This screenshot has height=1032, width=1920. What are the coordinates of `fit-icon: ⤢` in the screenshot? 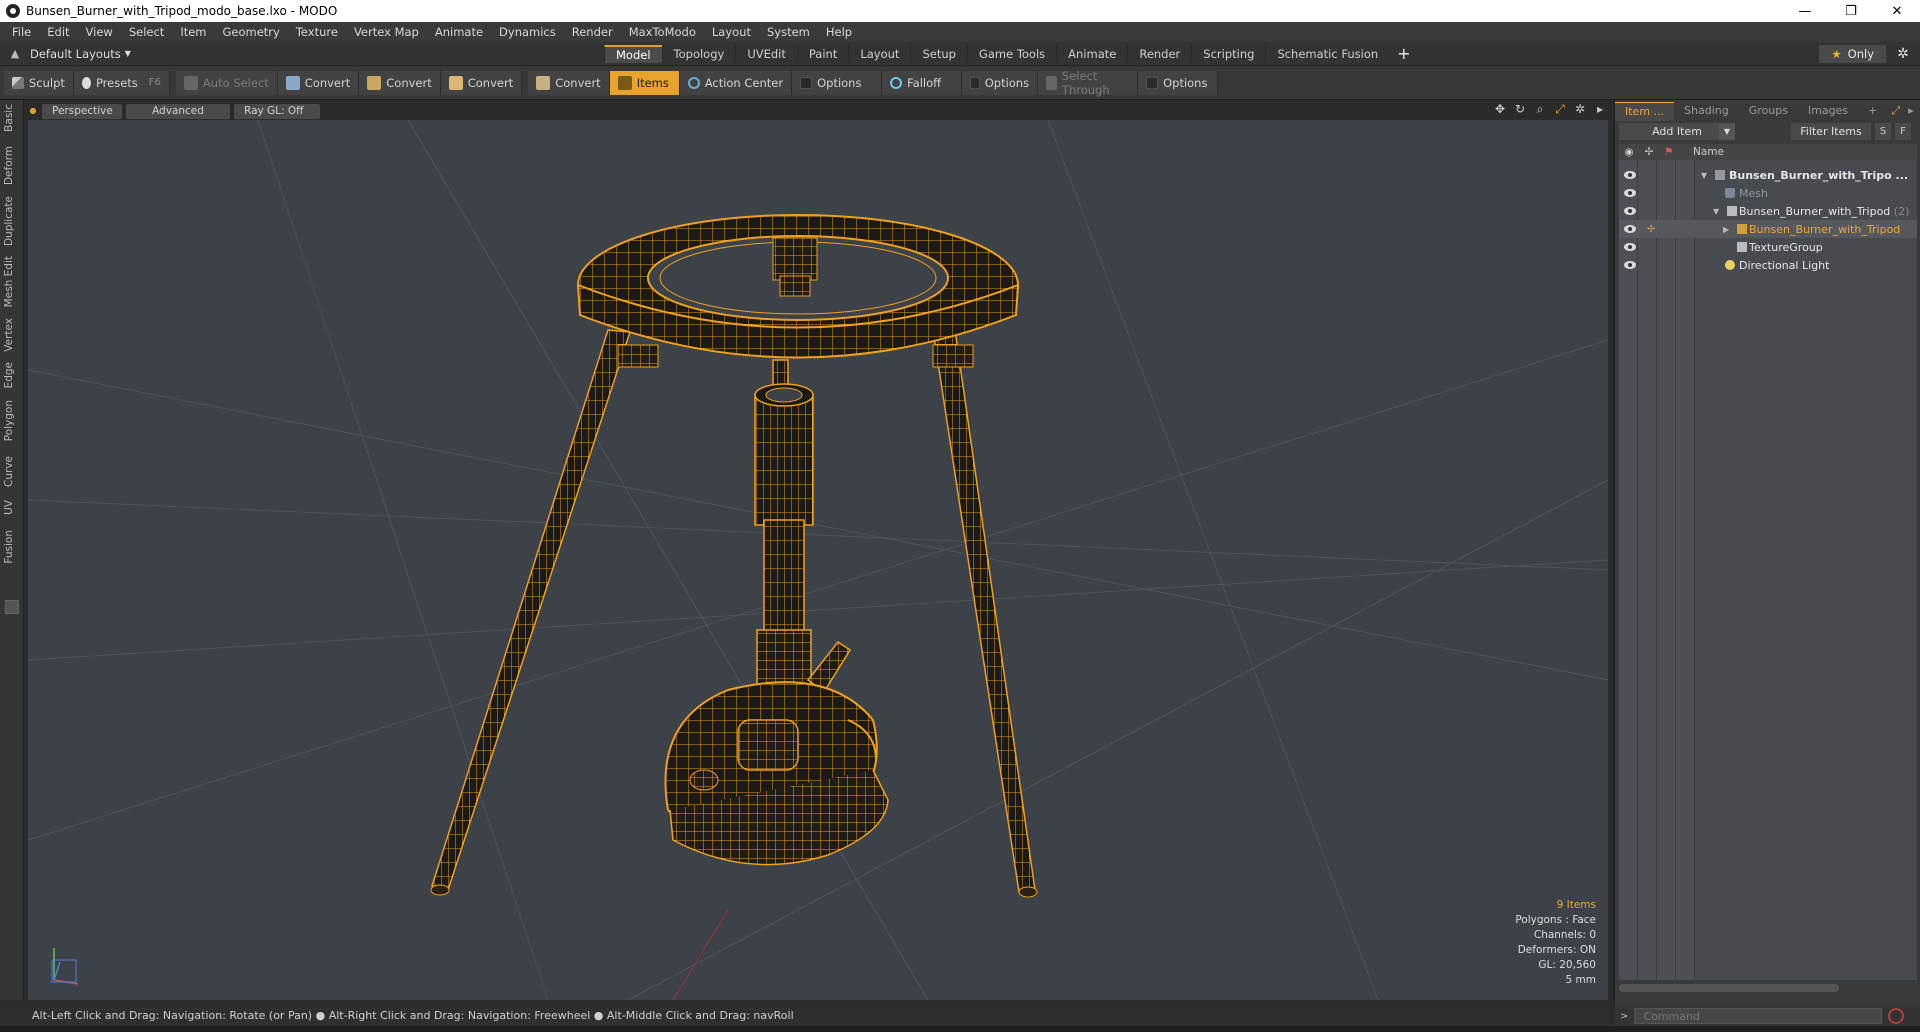 It's located at (1560, 109).